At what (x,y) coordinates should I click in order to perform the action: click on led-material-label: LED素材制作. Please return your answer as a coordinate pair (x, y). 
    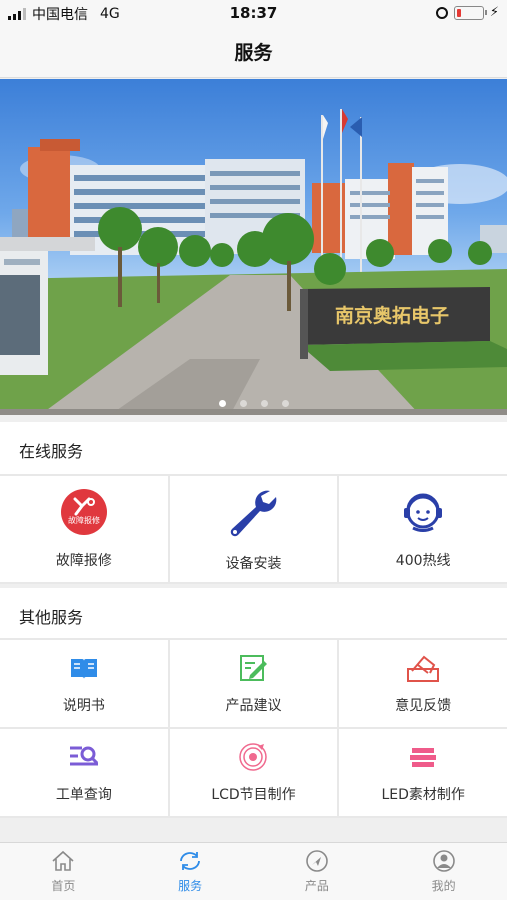
    Looking at the image, I should click on (423, 794).